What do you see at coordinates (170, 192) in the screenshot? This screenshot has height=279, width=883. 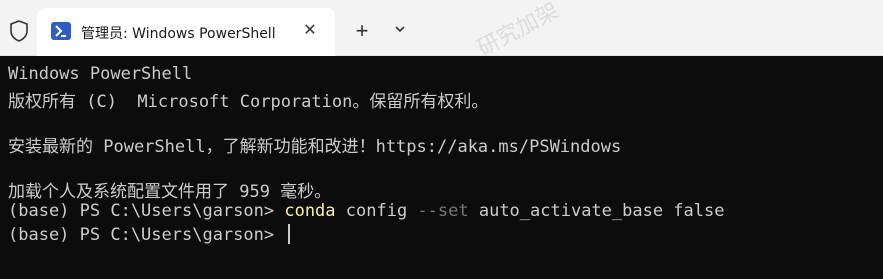 I see `terminal-line-4: 加载个人及系统配置文件用了 959 毫秒。` at bounding box center [170, 192].